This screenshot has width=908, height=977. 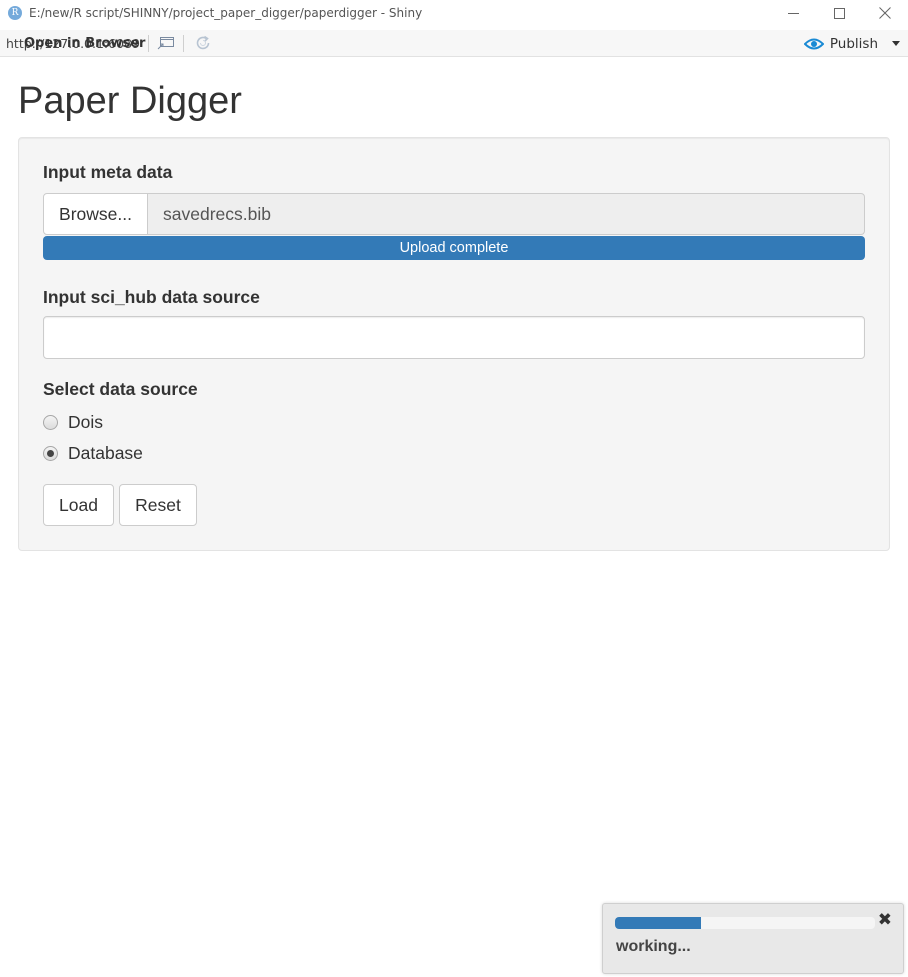 I want to click on window-controls, so click(x=839, y=13).